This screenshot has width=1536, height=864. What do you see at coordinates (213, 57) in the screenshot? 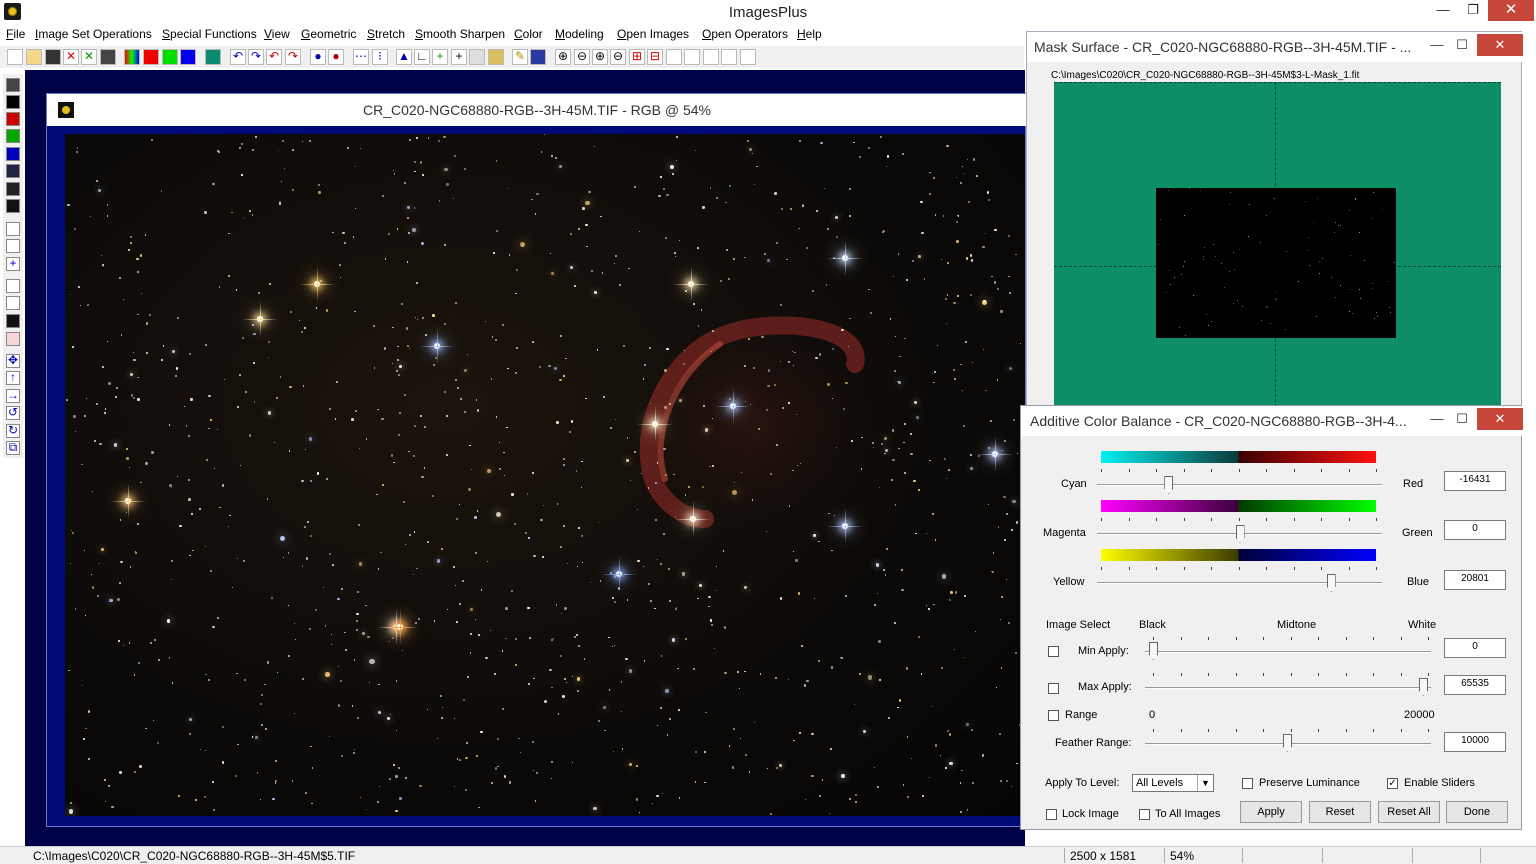
I see `luminance-icon` at bounding box center [213, 57].